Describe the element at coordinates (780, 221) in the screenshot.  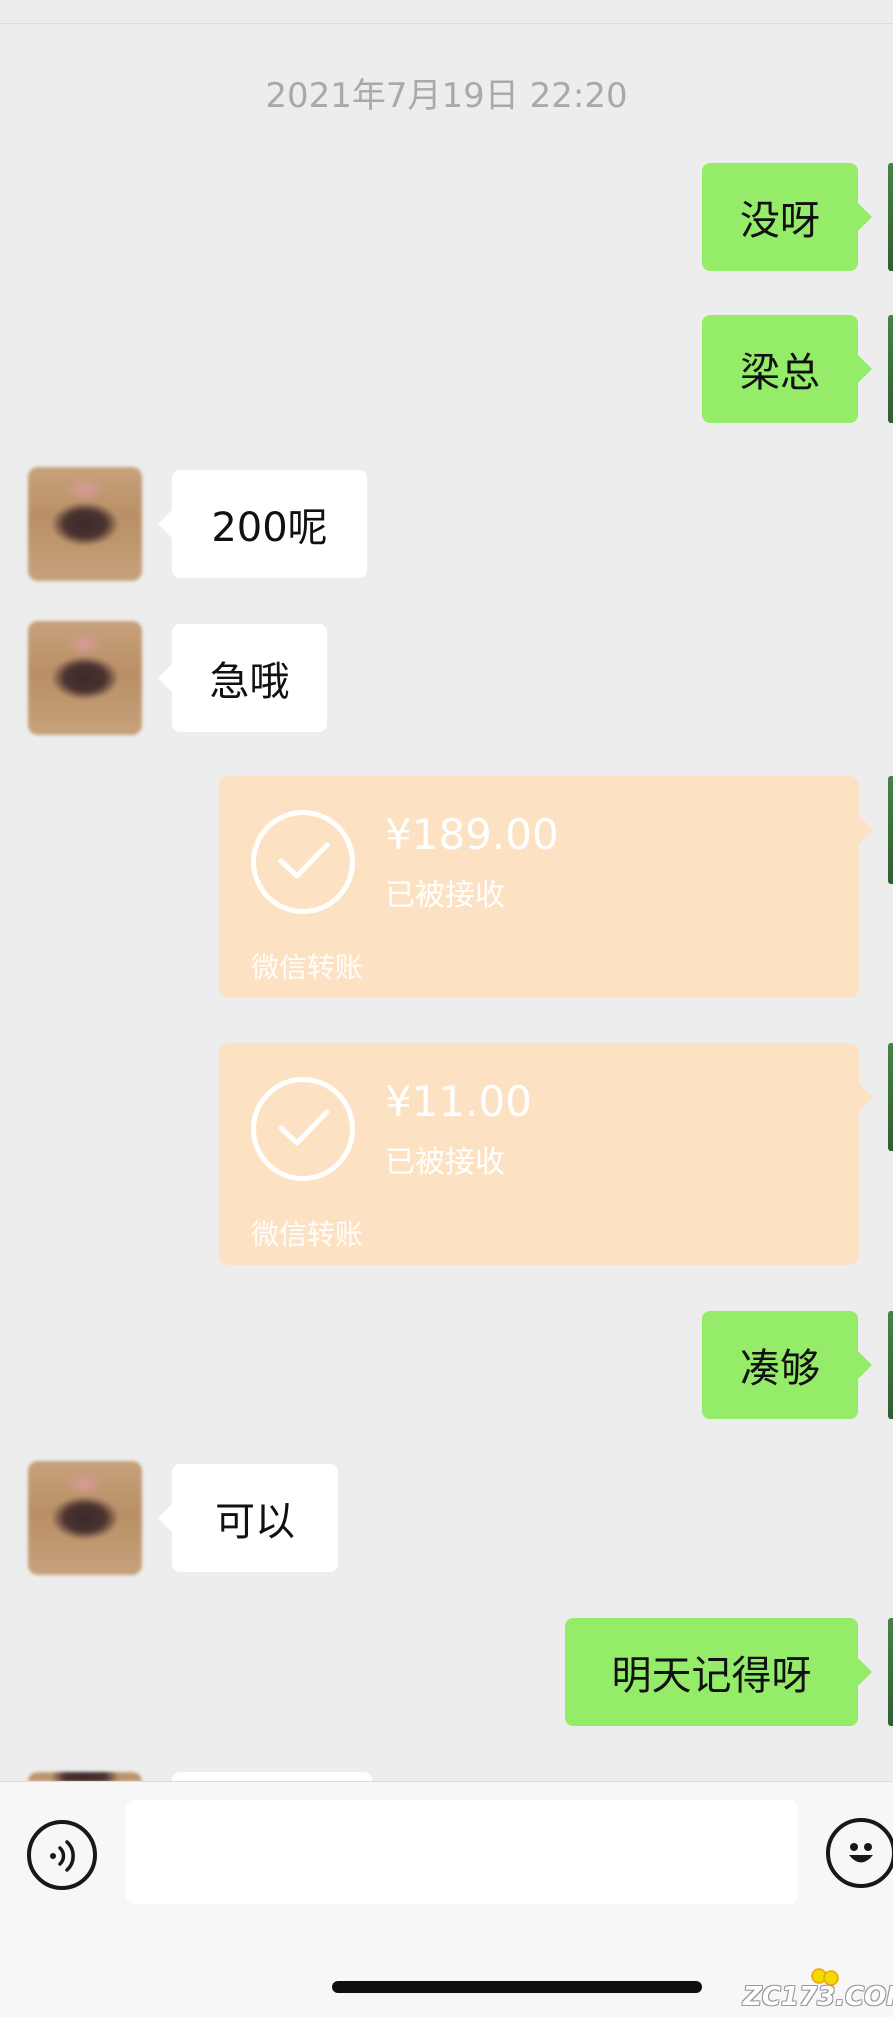
I see `message-text: 没呀` at that location.